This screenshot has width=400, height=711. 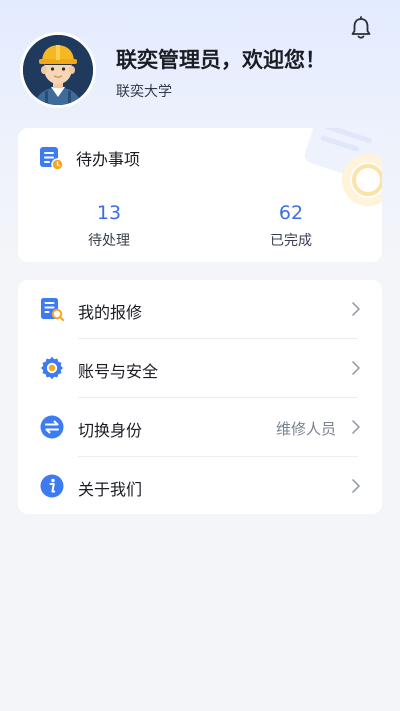 I want to click on todo-title: 待办事项, so click(x=108, y=159).